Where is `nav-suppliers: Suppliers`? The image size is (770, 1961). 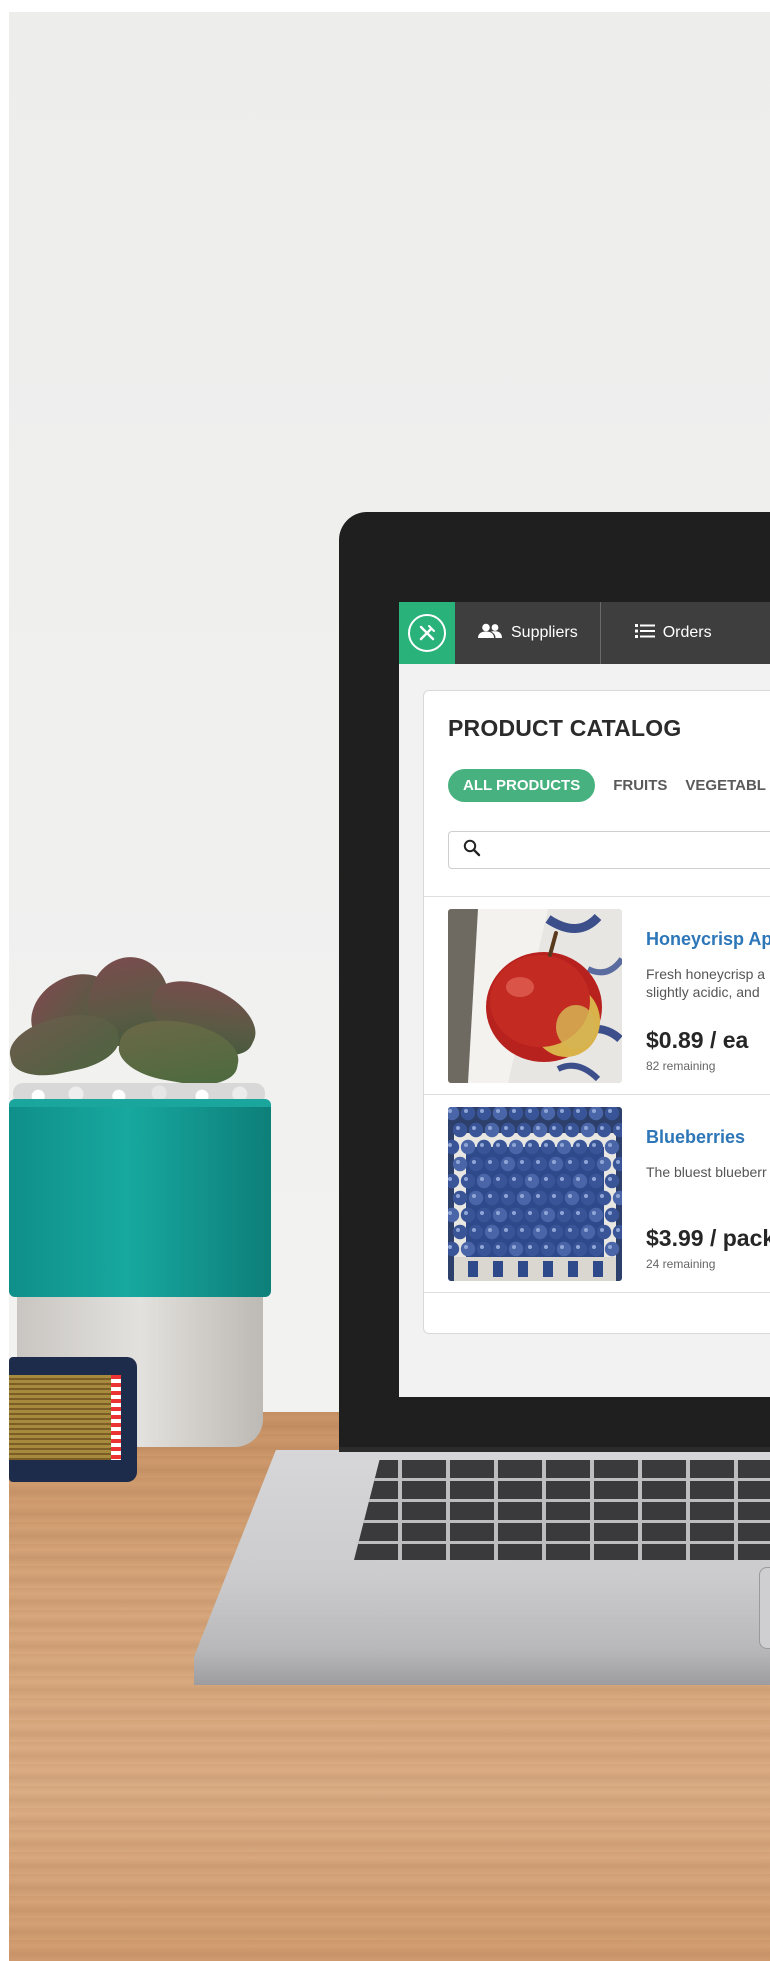
nav-suppliers: Suppliers is located at coordinates (527, 633).